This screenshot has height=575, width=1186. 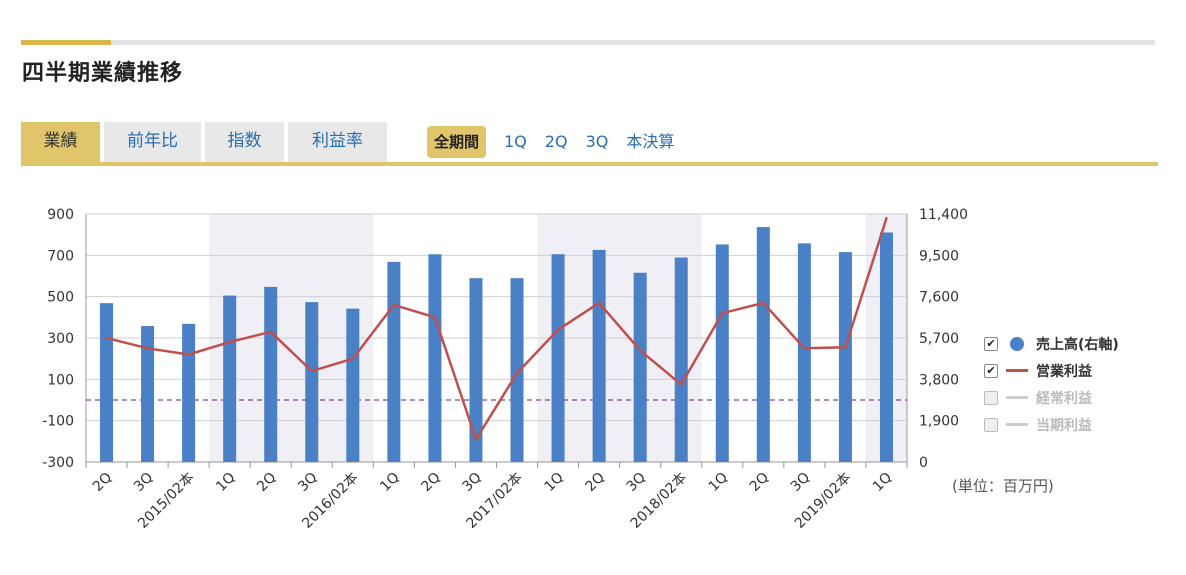 I want to click on right-tick-label: 9,500, so click(x=939, y=256).